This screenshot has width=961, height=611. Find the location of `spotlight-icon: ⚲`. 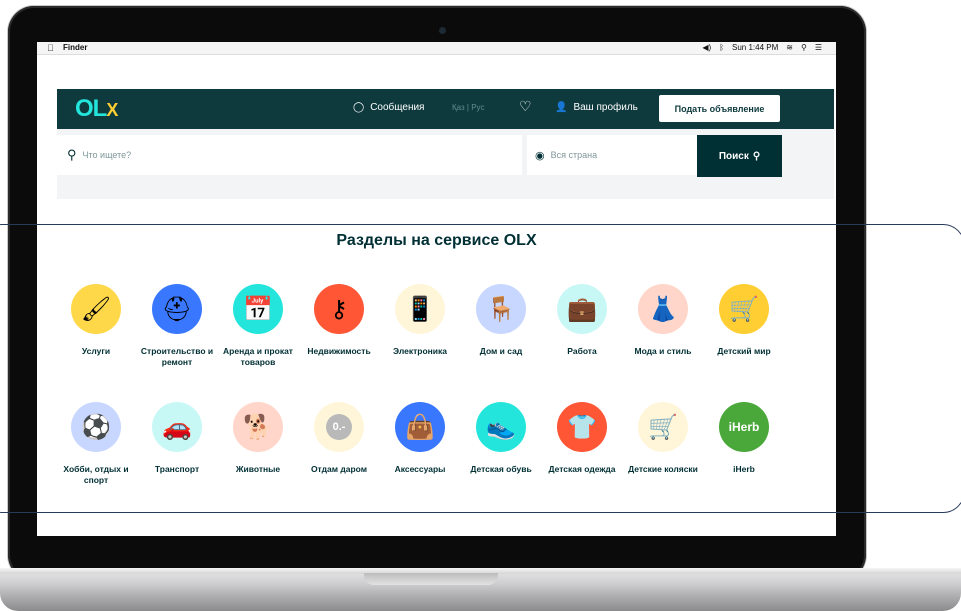

spotlight-icon: ⚲ is located at coordinates (804, 48).